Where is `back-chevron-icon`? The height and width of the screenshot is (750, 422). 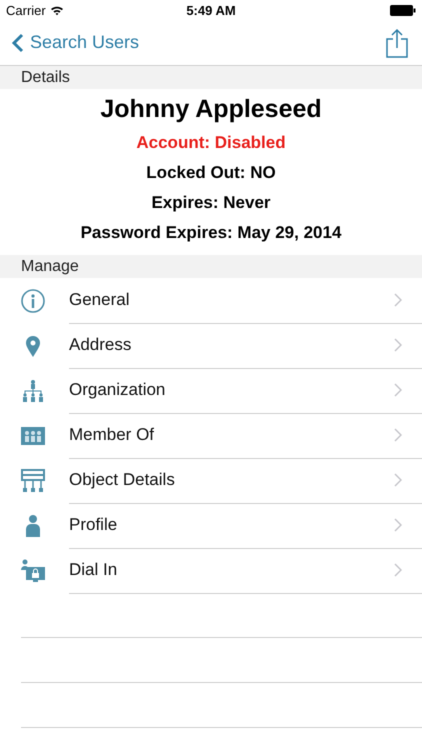
back-chevron-icon is located at coordinates (18, 42).